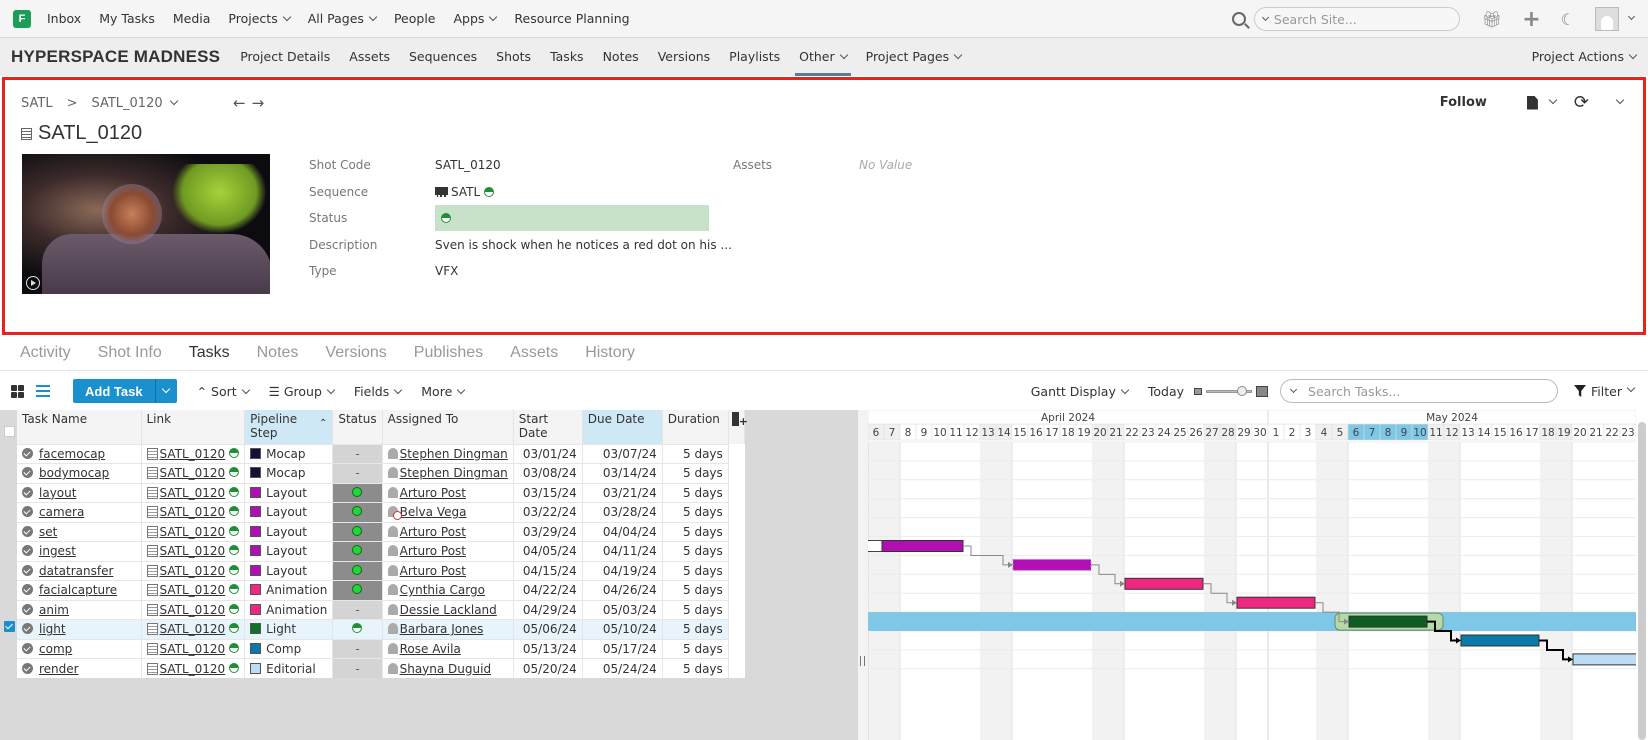 The width and height of the screenshot is (1648, 740). I want to click on project-nav-tasks: Tasks, so click(567, 57).